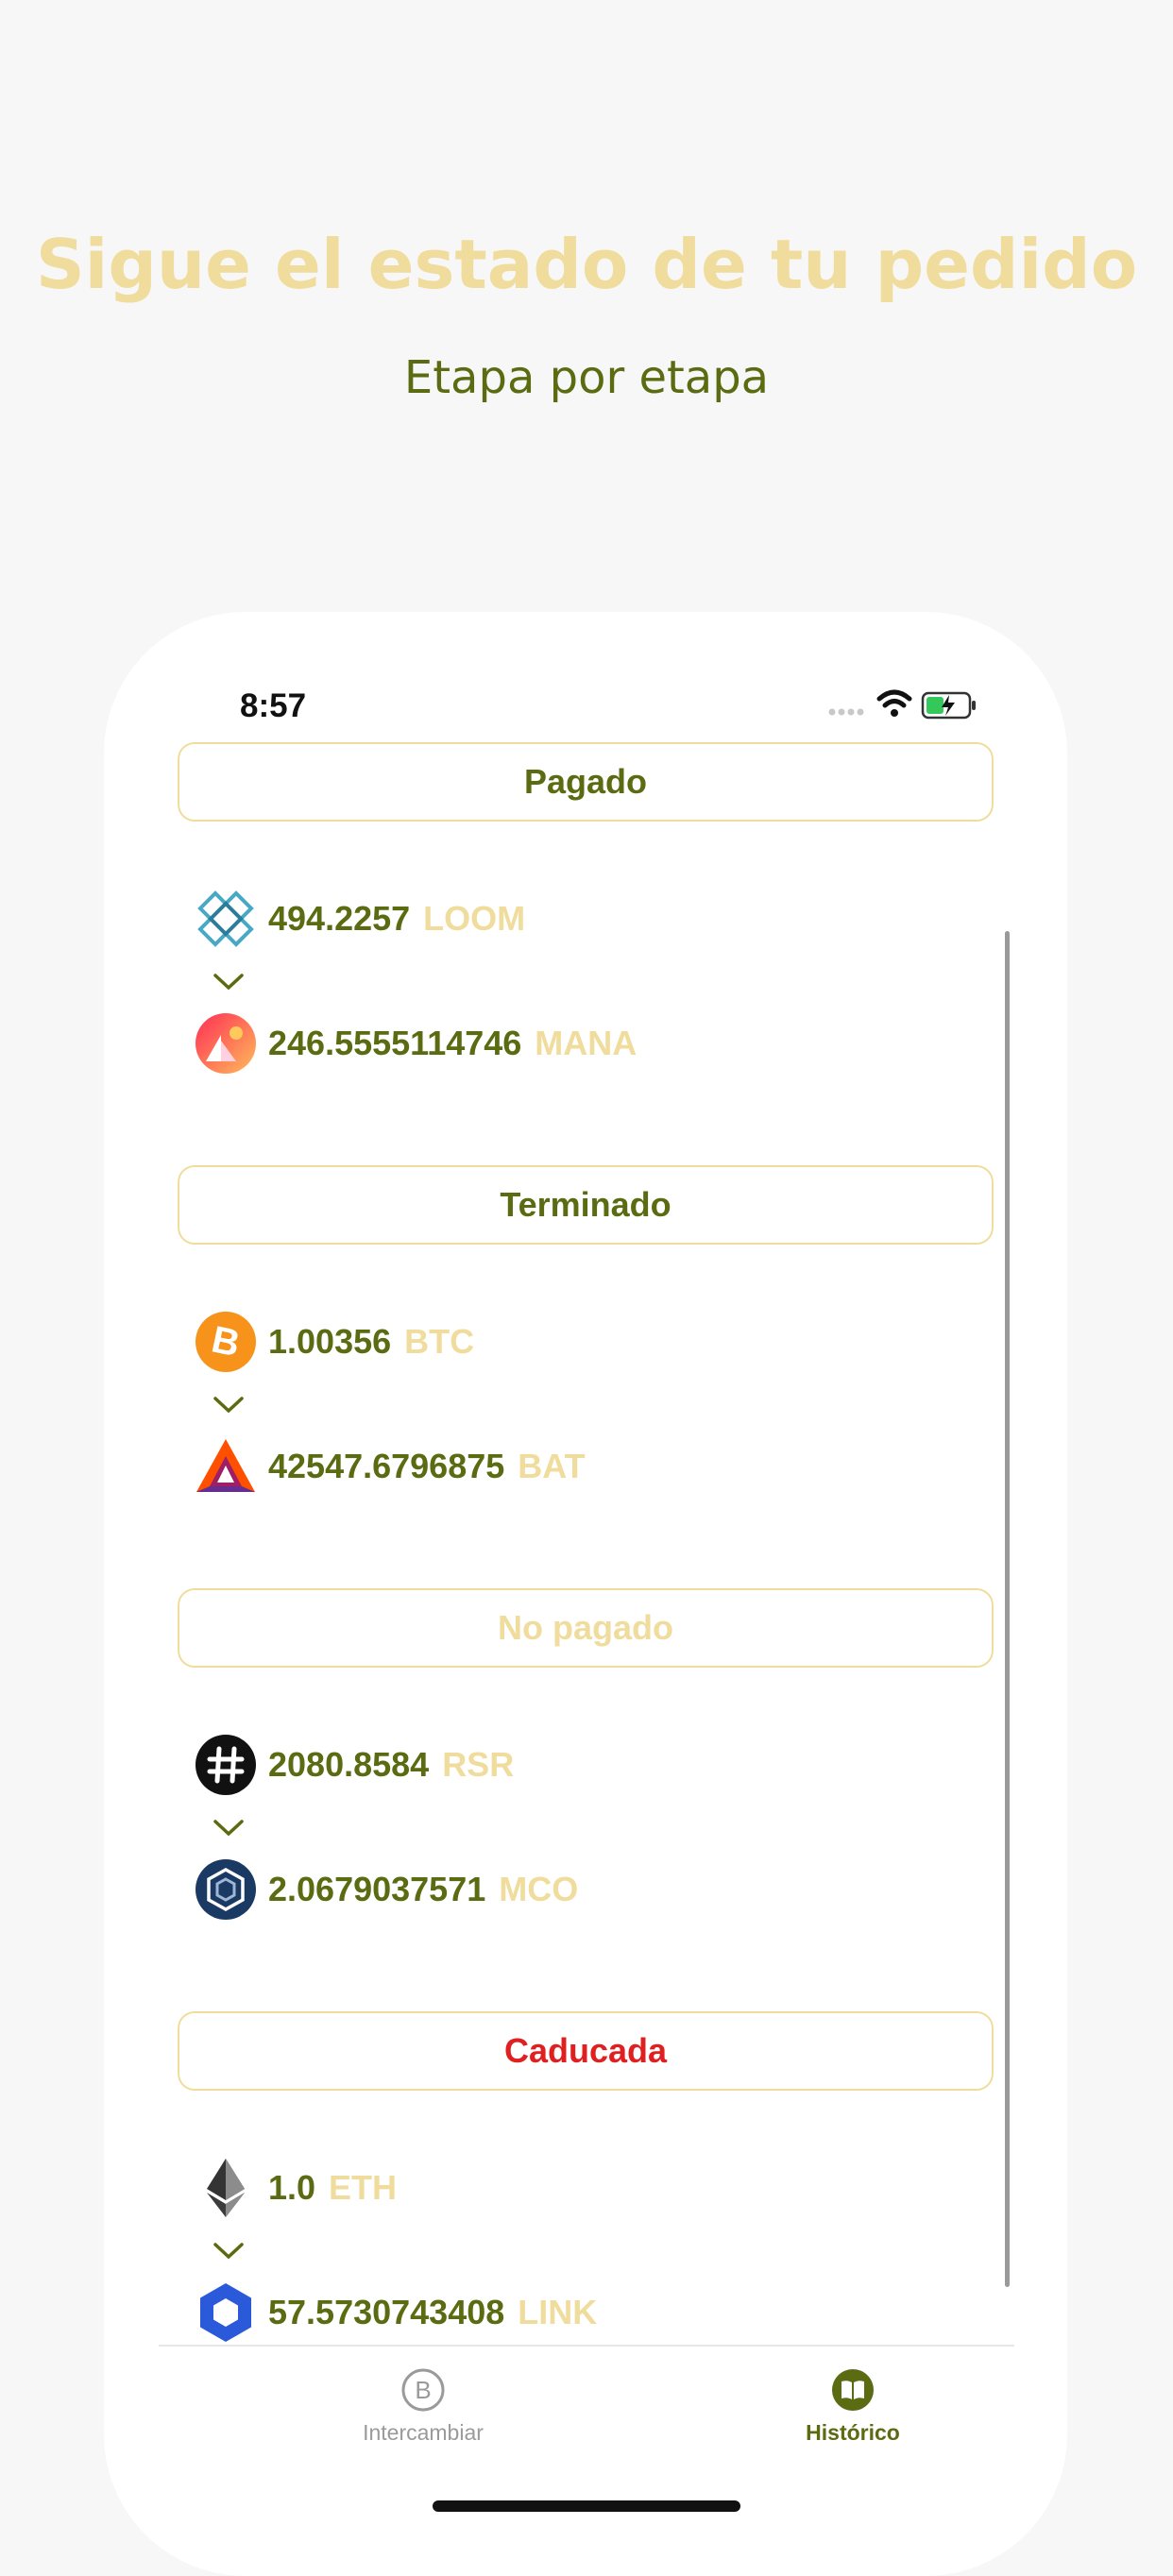  I want to click on order-to-row: 42547.6796875 BAT, so click(390, 1466).